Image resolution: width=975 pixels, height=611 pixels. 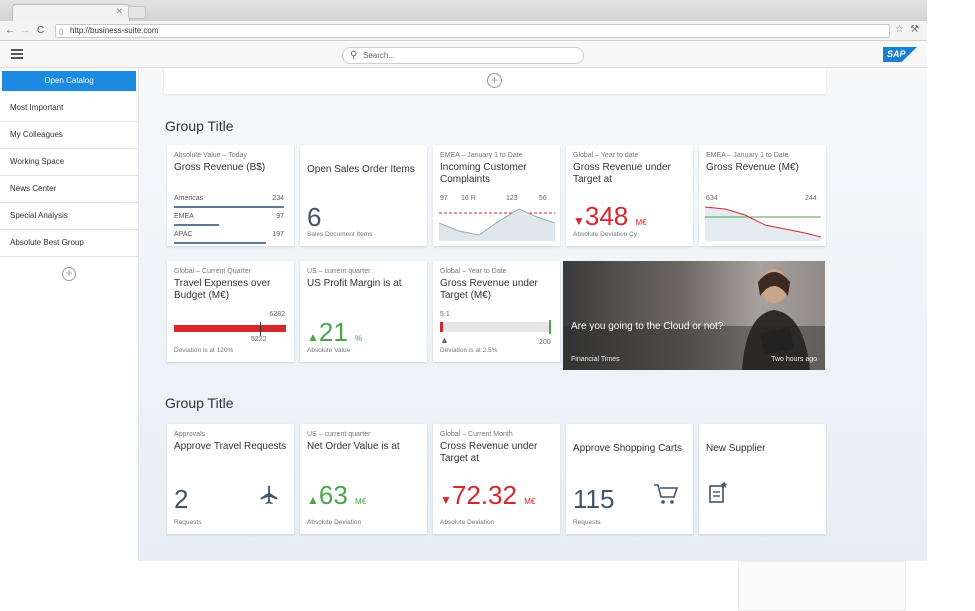 I want to click on close-tab-icon: ✕, so click(x=119, y=11).